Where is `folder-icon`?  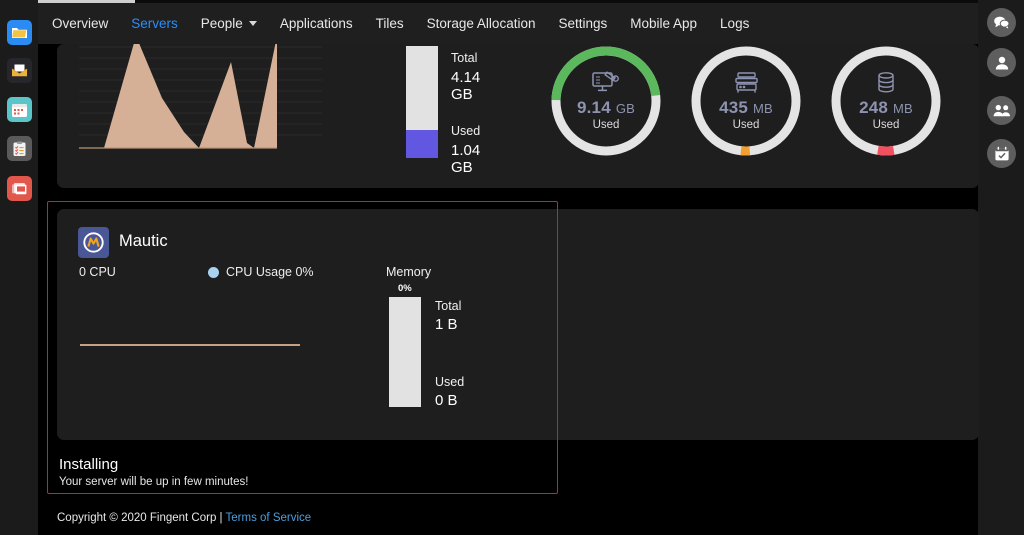 folder-icon is located at coordinates (19, 32).